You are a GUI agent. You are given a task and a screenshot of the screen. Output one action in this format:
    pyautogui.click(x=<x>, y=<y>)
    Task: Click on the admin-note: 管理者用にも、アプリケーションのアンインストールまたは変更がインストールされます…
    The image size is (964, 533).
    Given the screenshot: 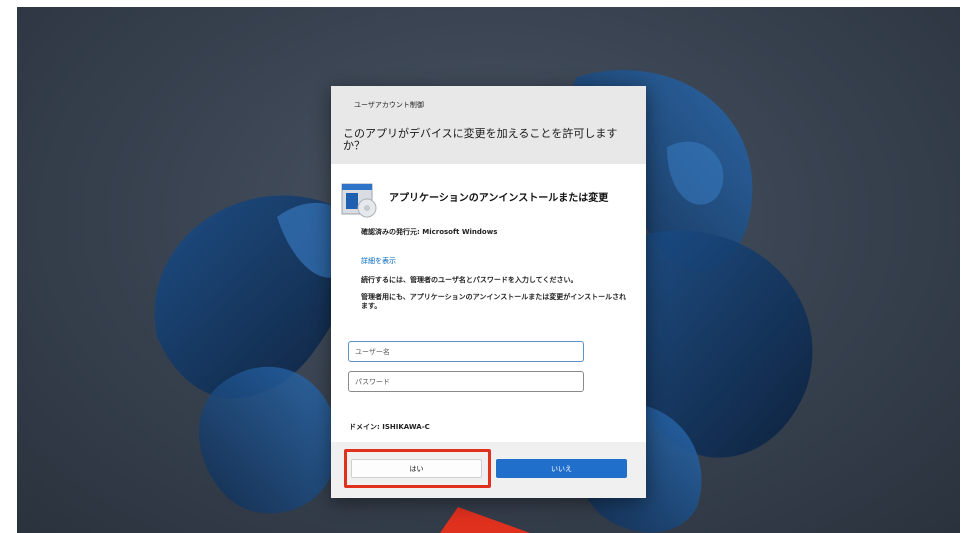 What is the action you would take?
    pyautogui.click(x=494, y=301)
    